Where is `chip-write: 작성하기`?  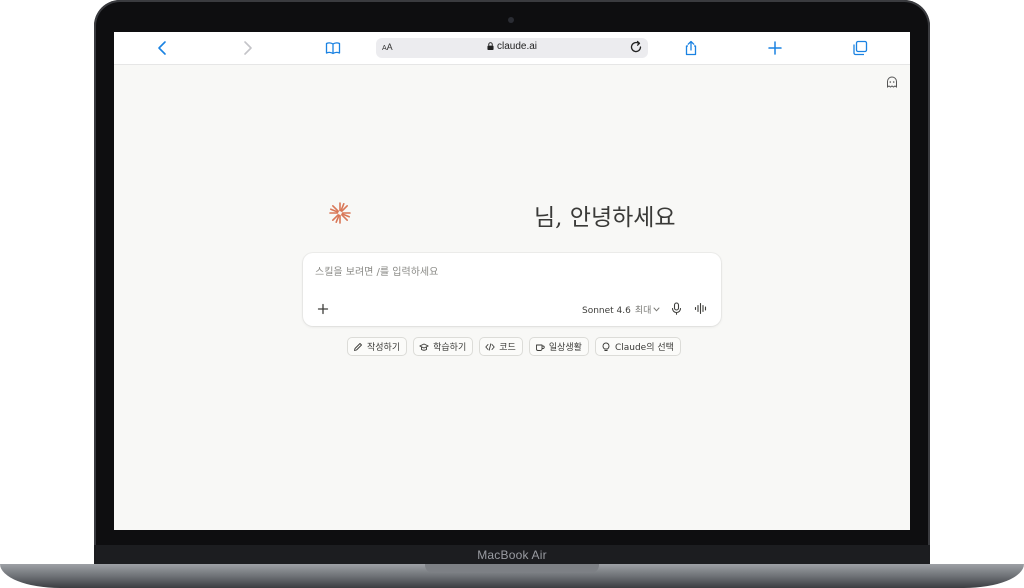 chip-write: 작성하기 is located at coordinates (377, 346).